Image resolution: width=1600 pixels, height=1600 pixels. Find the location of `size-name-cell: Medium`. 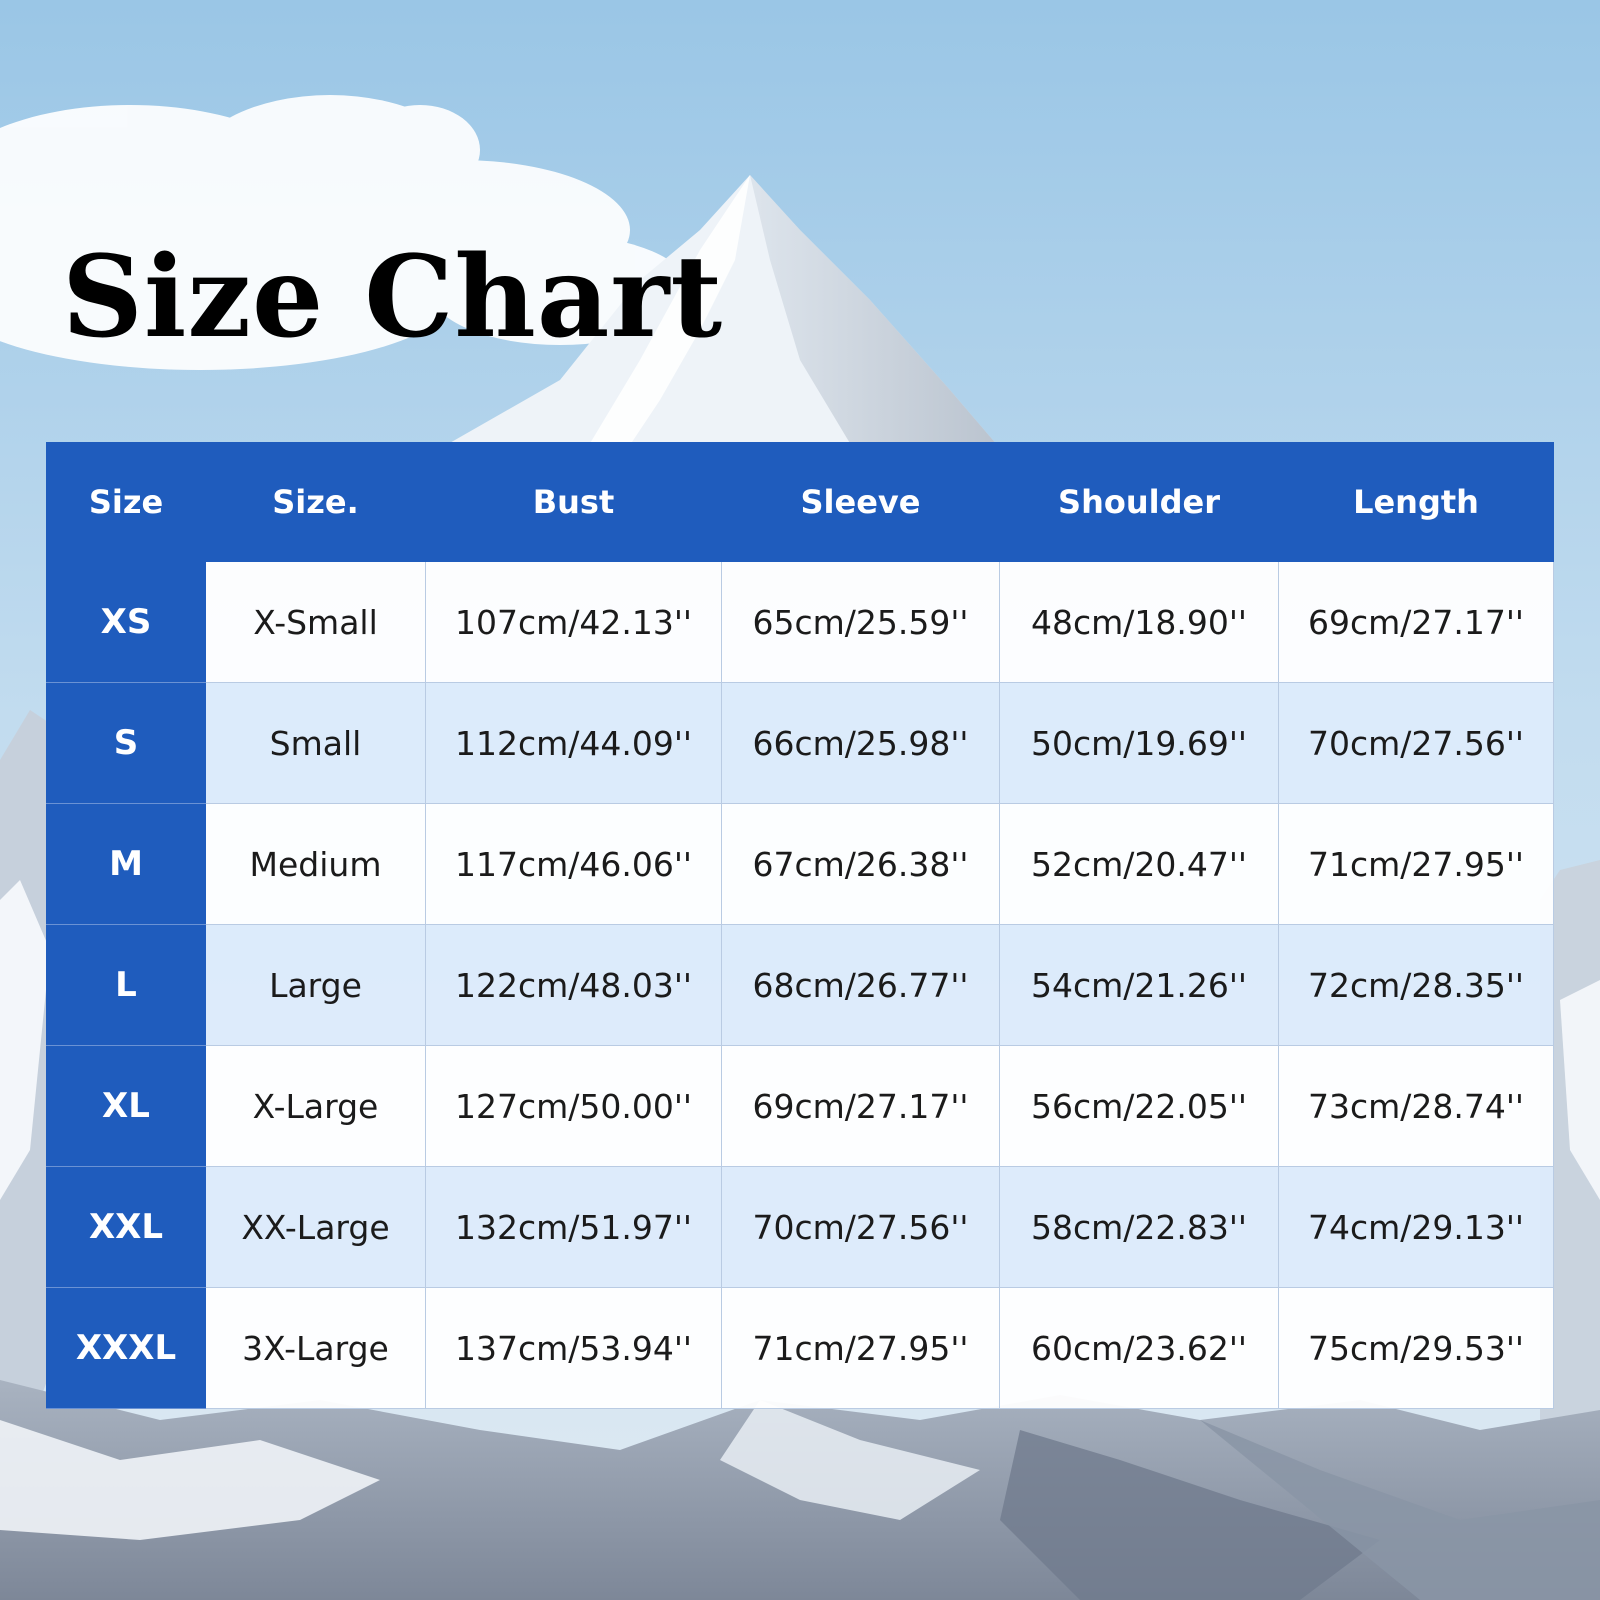

size-name-cell: Medium is located at coordinates (315, 864).